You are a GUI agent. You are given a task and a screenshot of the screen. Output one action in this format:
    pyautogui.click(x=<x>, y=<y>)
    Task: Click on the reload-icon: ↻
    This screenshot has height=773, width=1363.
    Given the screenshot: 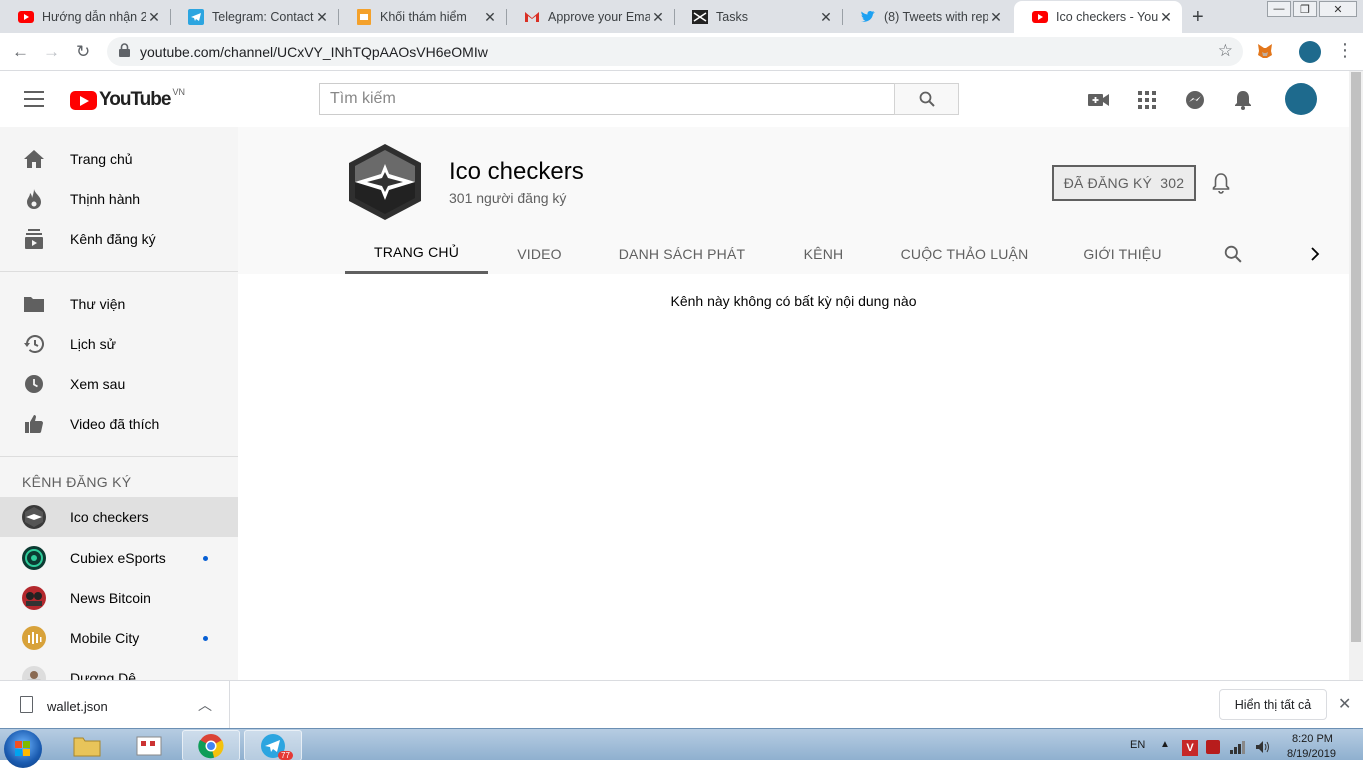 What is the action you would take?
    pyautogui.click(x=83, y=52)
    